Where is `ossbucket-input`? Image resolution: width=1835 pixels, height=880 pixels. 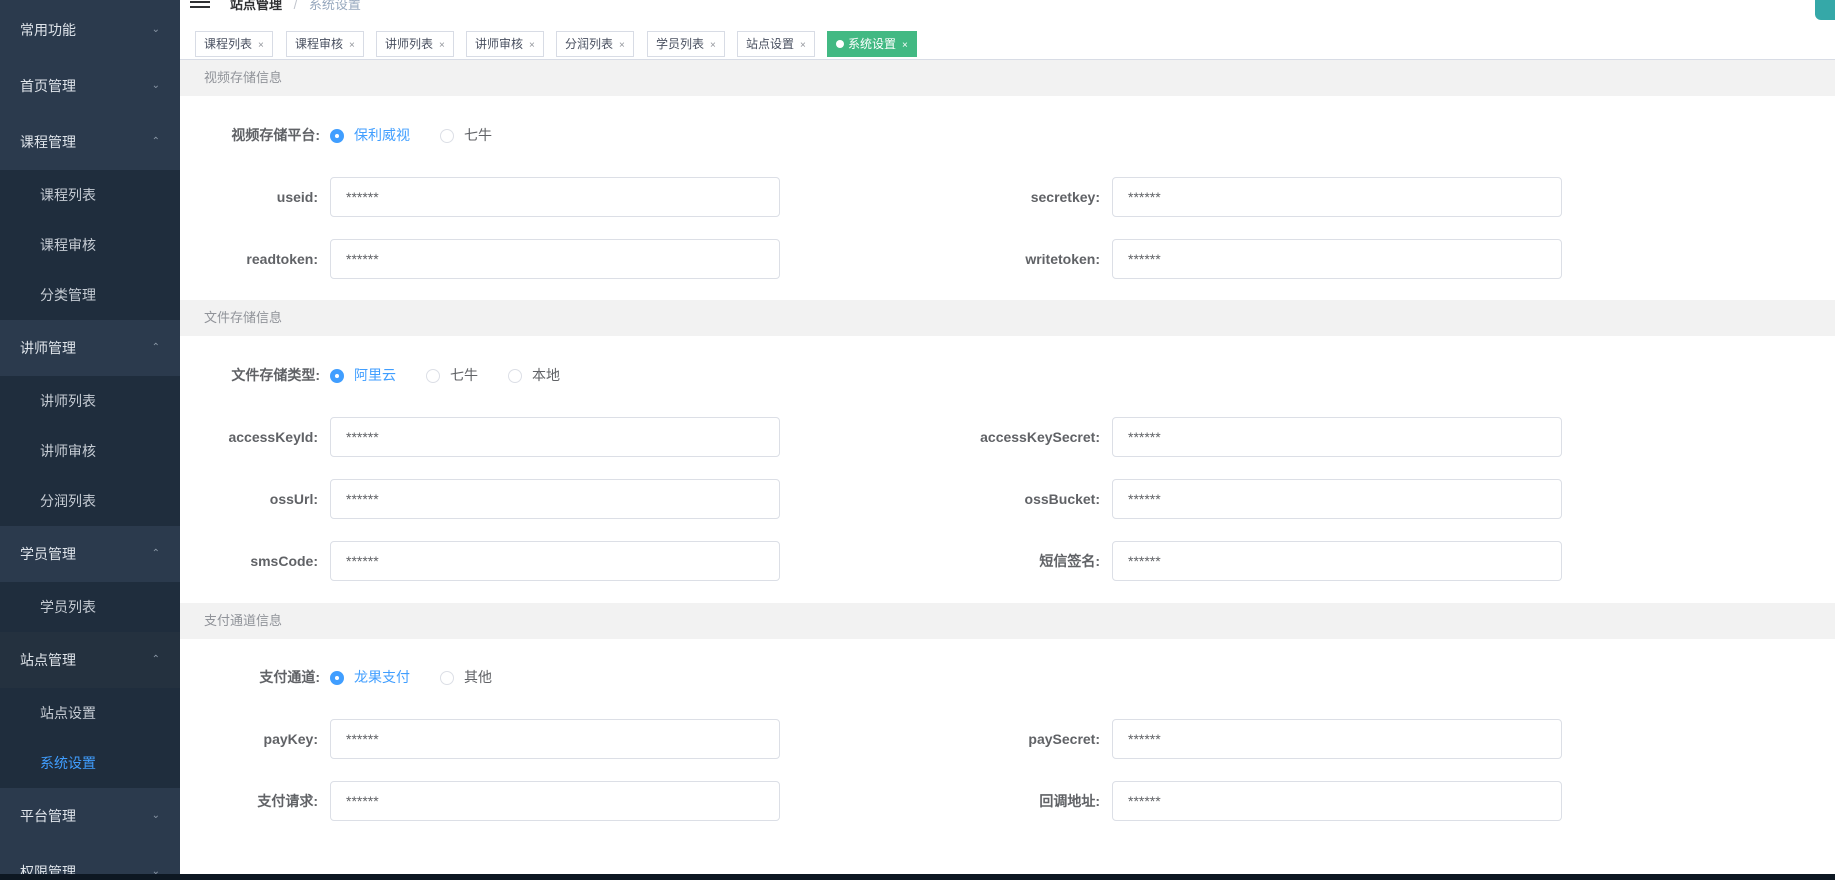 ossbucket-input is located at coordinates (1337, 499).